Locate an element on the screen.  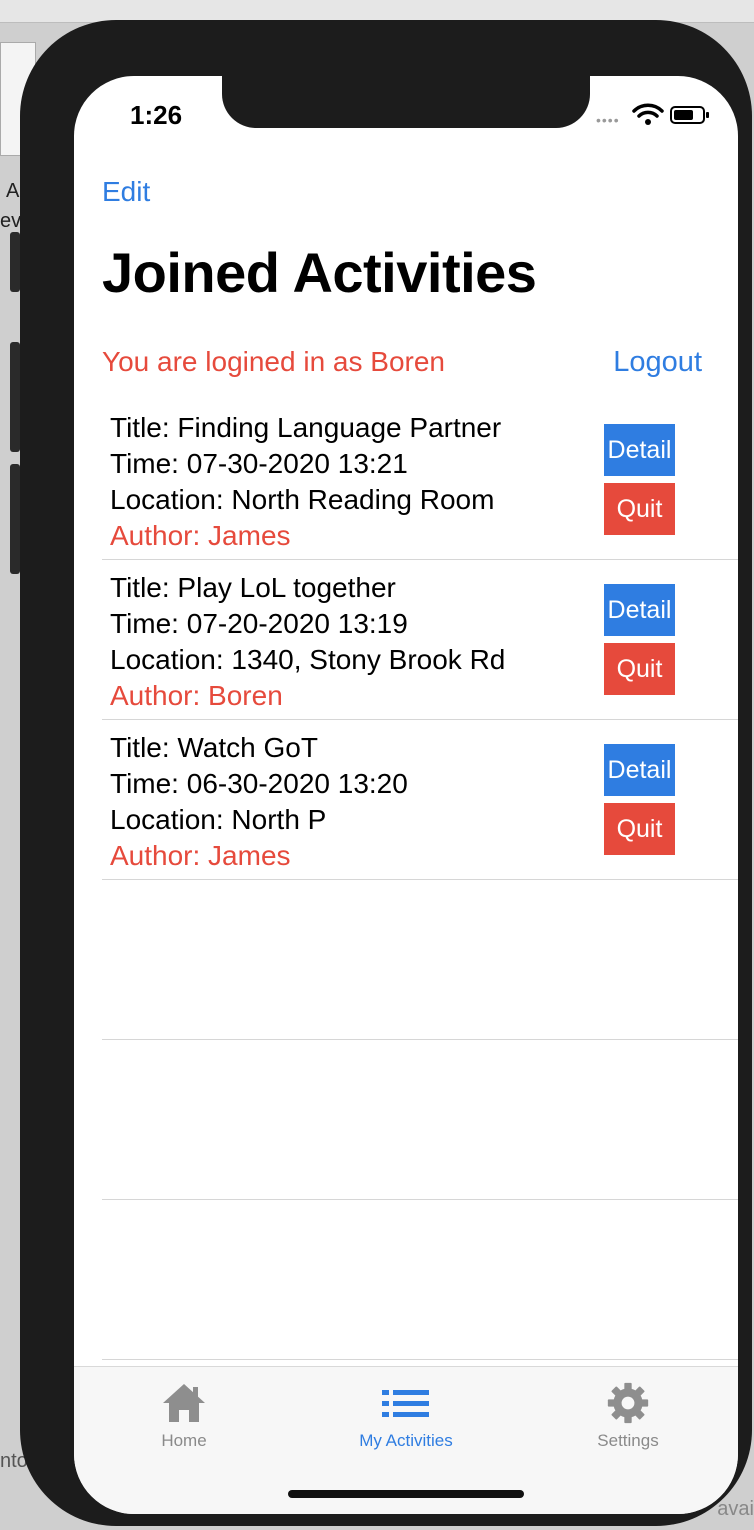
activity-author: Author: Boren is located at coordinates (196, 695).